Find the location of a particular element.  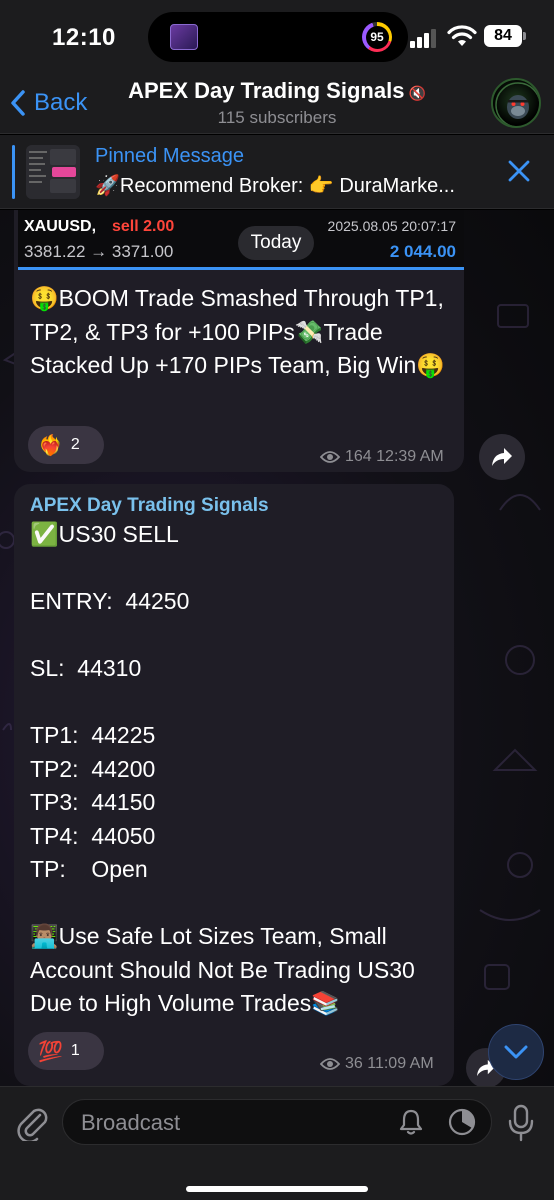

trade-image-edge is located at coordinates (241, 268).